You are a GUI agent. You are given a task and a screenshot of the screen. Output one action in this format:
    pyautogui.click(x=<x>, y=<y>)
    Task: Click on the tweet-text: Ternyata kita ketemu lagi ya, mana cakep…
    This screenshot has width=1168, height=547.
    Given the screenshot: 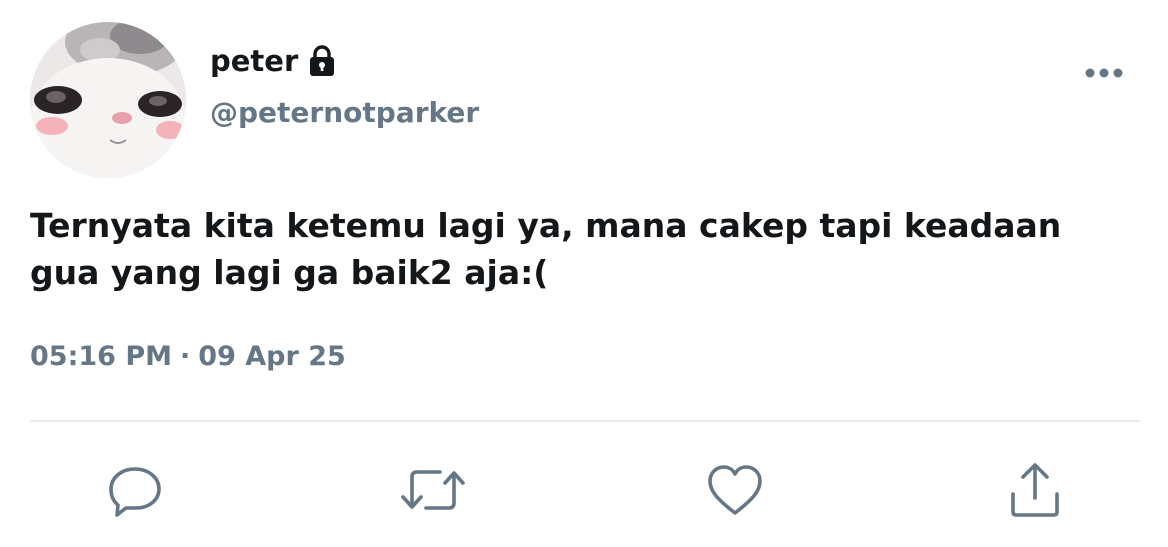 What is the action you would take?
    pyautogui.click(x=546, y=249)
    